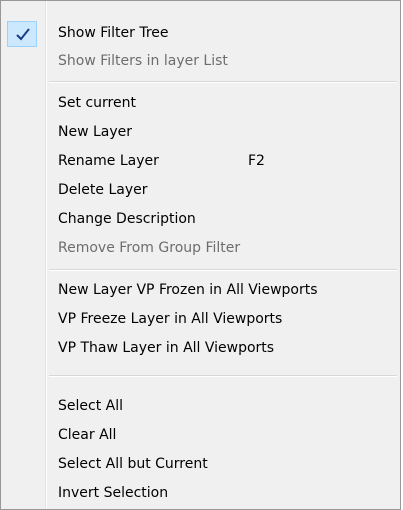 Image resolution: width=403 pixels, height=510 pixels. Describe the element at coordinates (97, 103) in the screenshot. I see `menu-item-label: Set current` at that location.